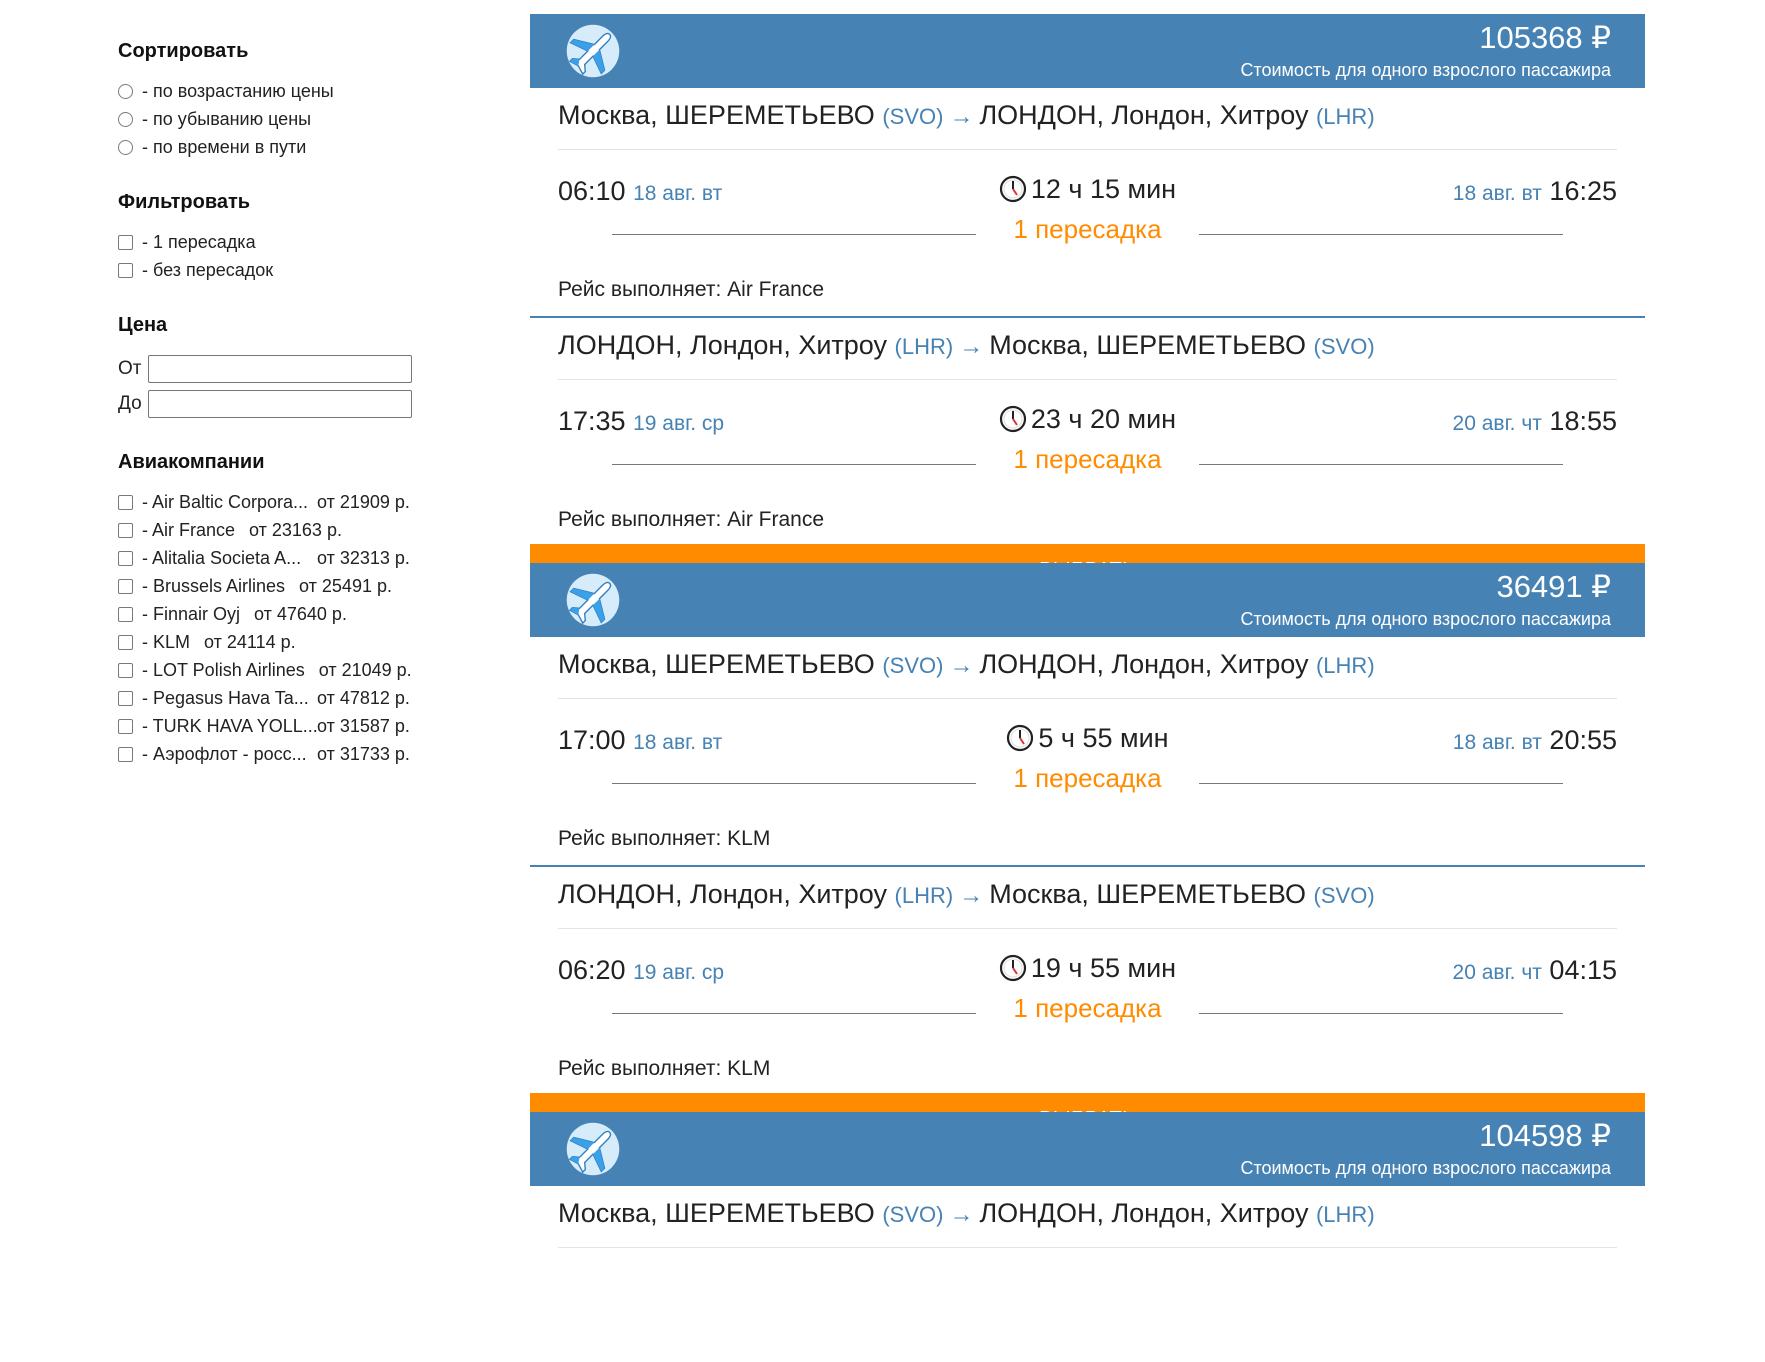 The image size is (1765, 1362). Describe the element at coordinates (363, 753) in the screenshot. I see `airline-min-price: от 31733 р.` at that location.